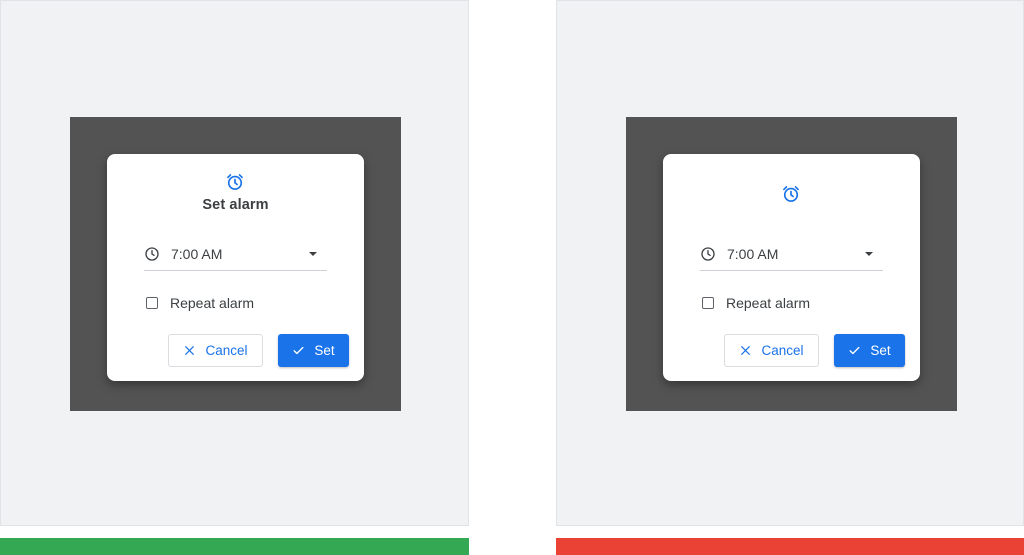 This screenshot has width=1024, height=555. I want to click on incorrect-indicator-bar, so click(790, 546).